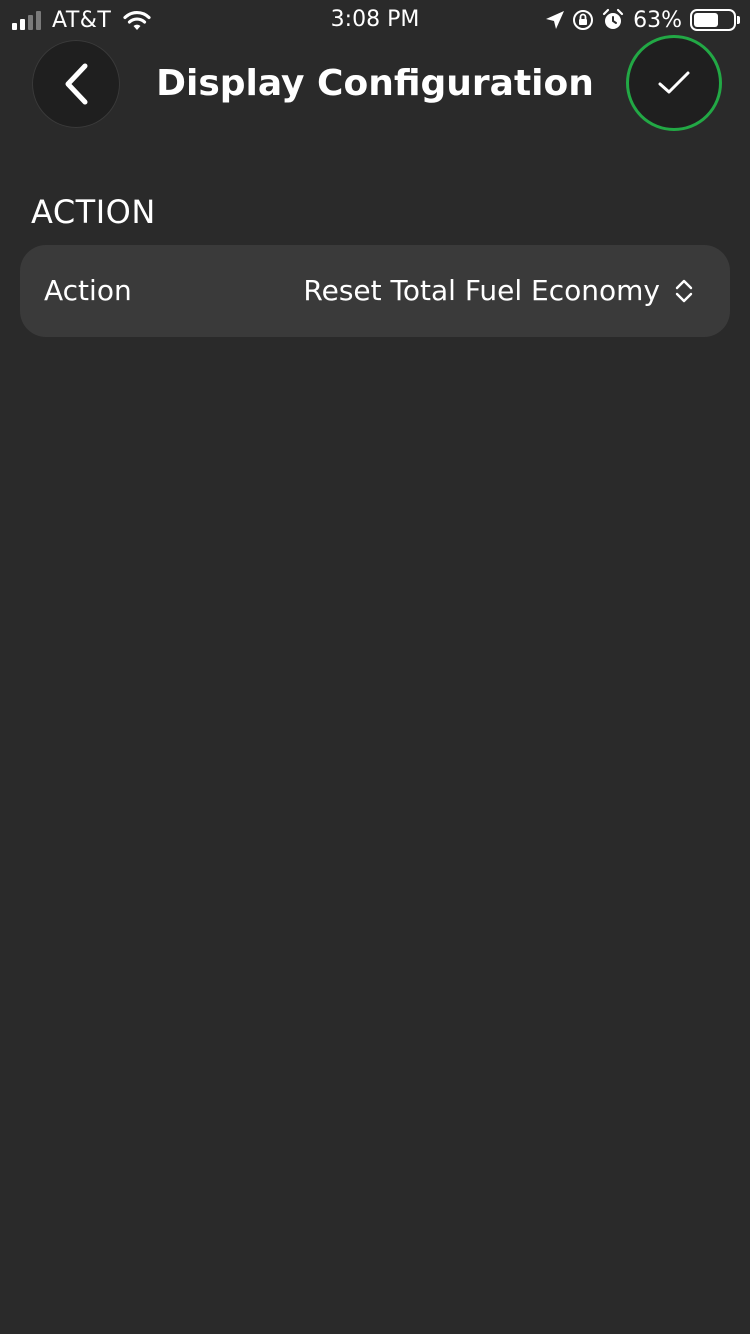 The image size is (750, 1334). What do you see at coordinates (28, 20) in the screenshot?
I see `signal-icon` at bounding box center [28, 20].